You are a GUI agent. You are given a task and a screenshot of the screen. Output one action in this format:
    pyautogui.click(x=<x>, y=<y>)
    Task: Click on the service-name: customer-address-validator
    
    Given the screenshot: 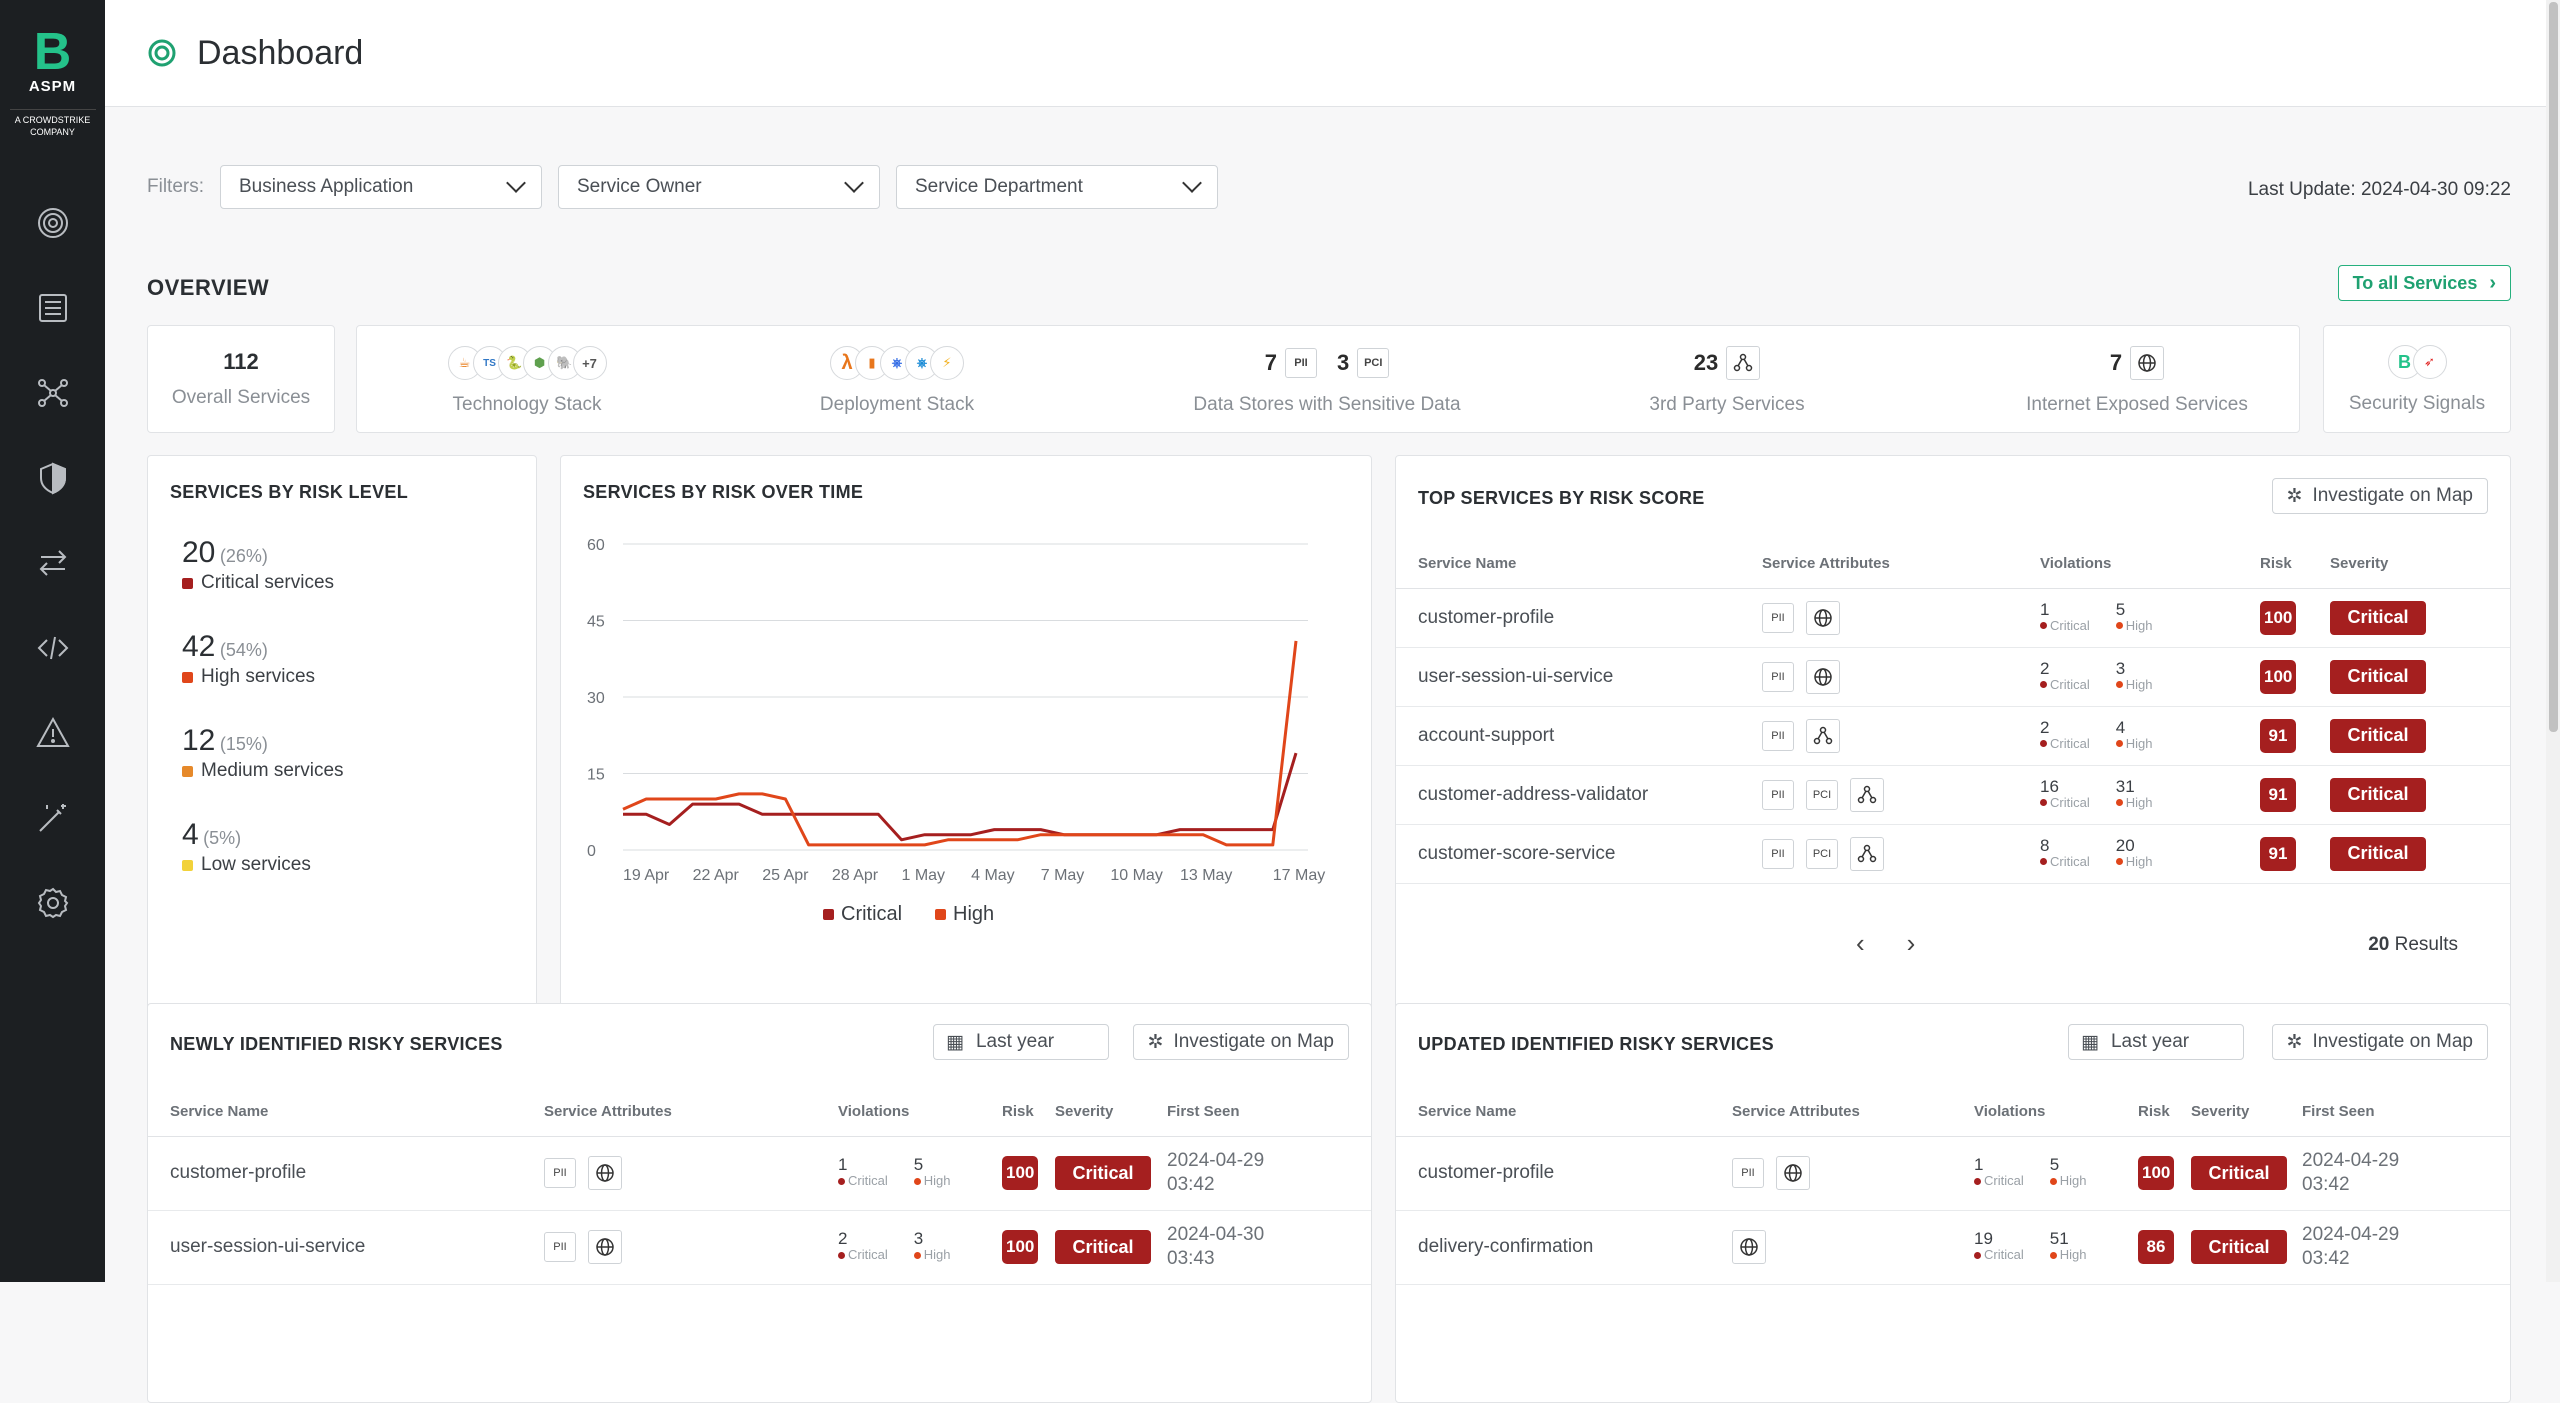 What is the action you would take?
    pyautogui.click(x=1533, y=794)
    